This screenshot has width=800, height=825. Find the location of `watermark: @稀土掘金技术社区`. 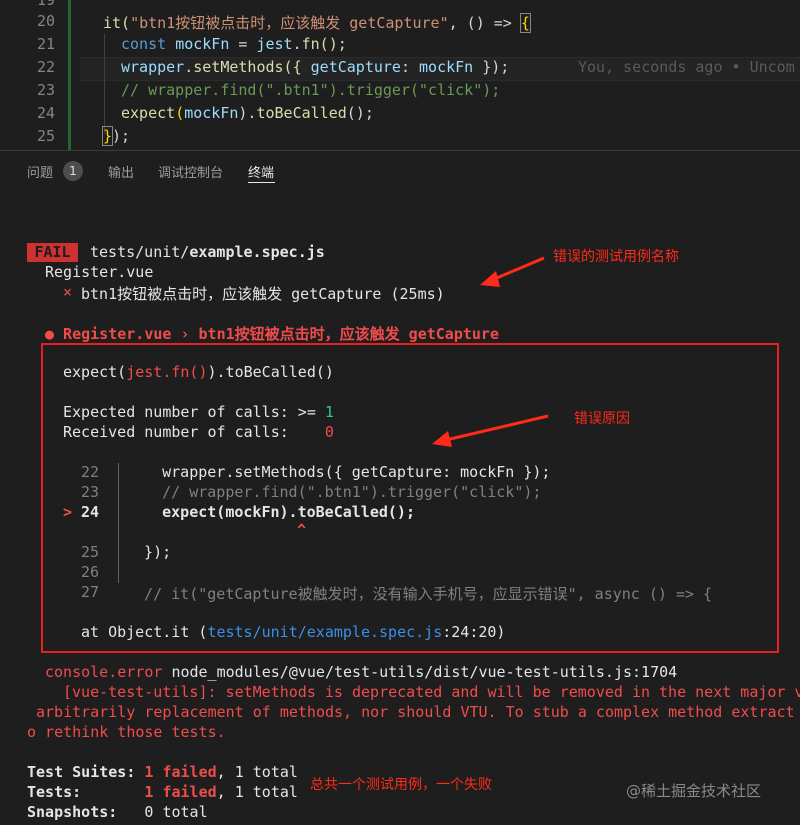

watermark: @稀土掘金技术社区 is located at coordinates (694, 791).